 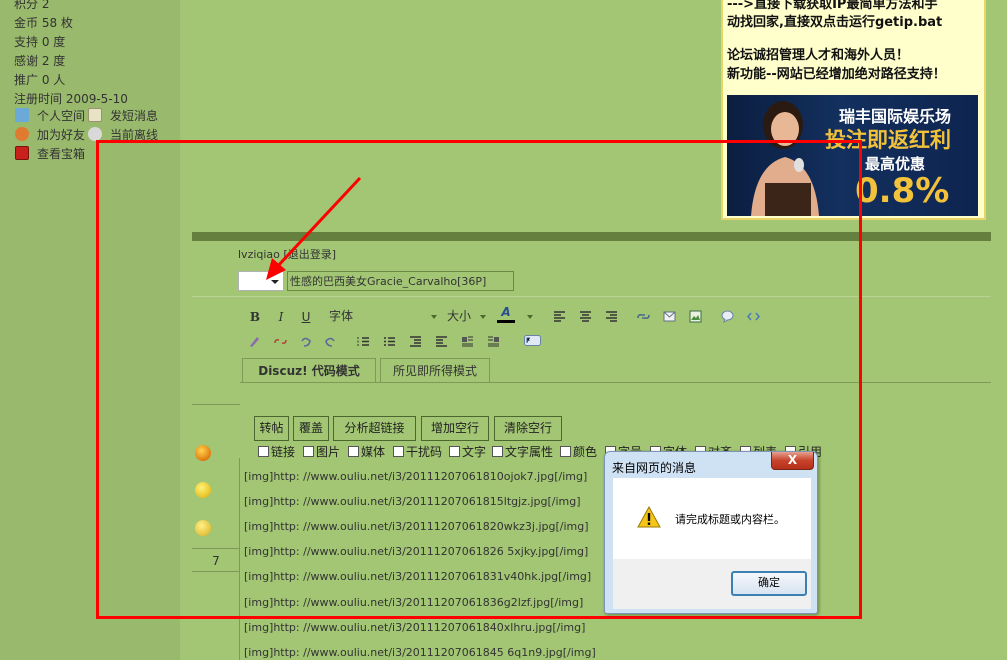 I want to click on alert-dialog: 来自网页的消息 X 请完成标题或内容栏。 确定, so click(x=711, y=532).